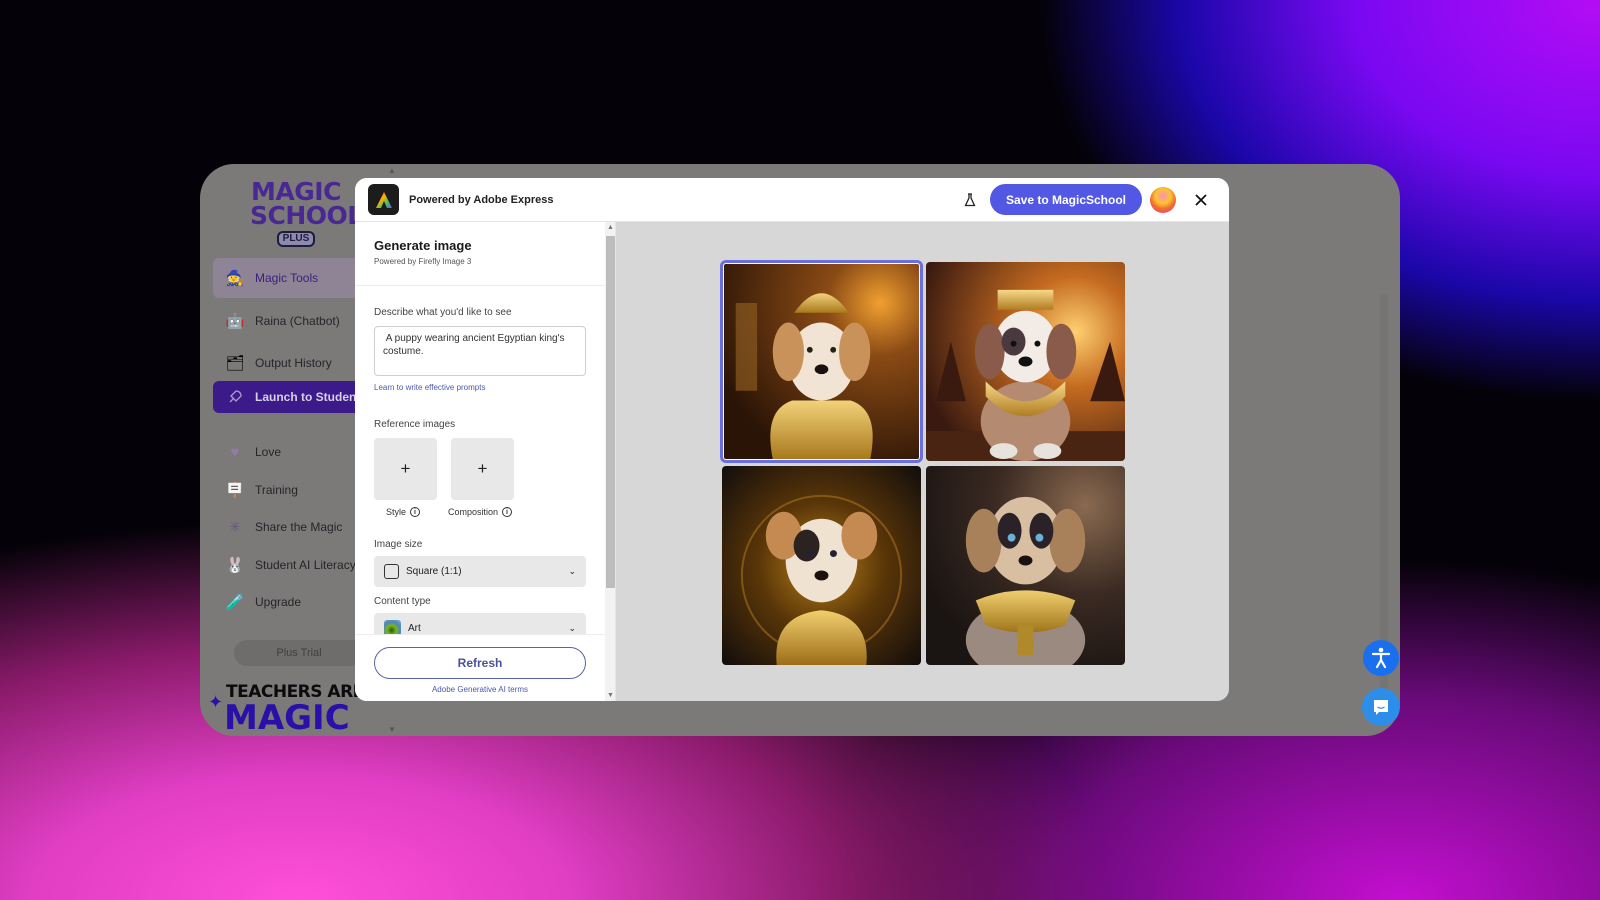 The width and height of the screenshot is (1600, 900). Describe the element at coordinates (235, 565) in the screenshot. I see `bunny-icon: 🐰` at that location.